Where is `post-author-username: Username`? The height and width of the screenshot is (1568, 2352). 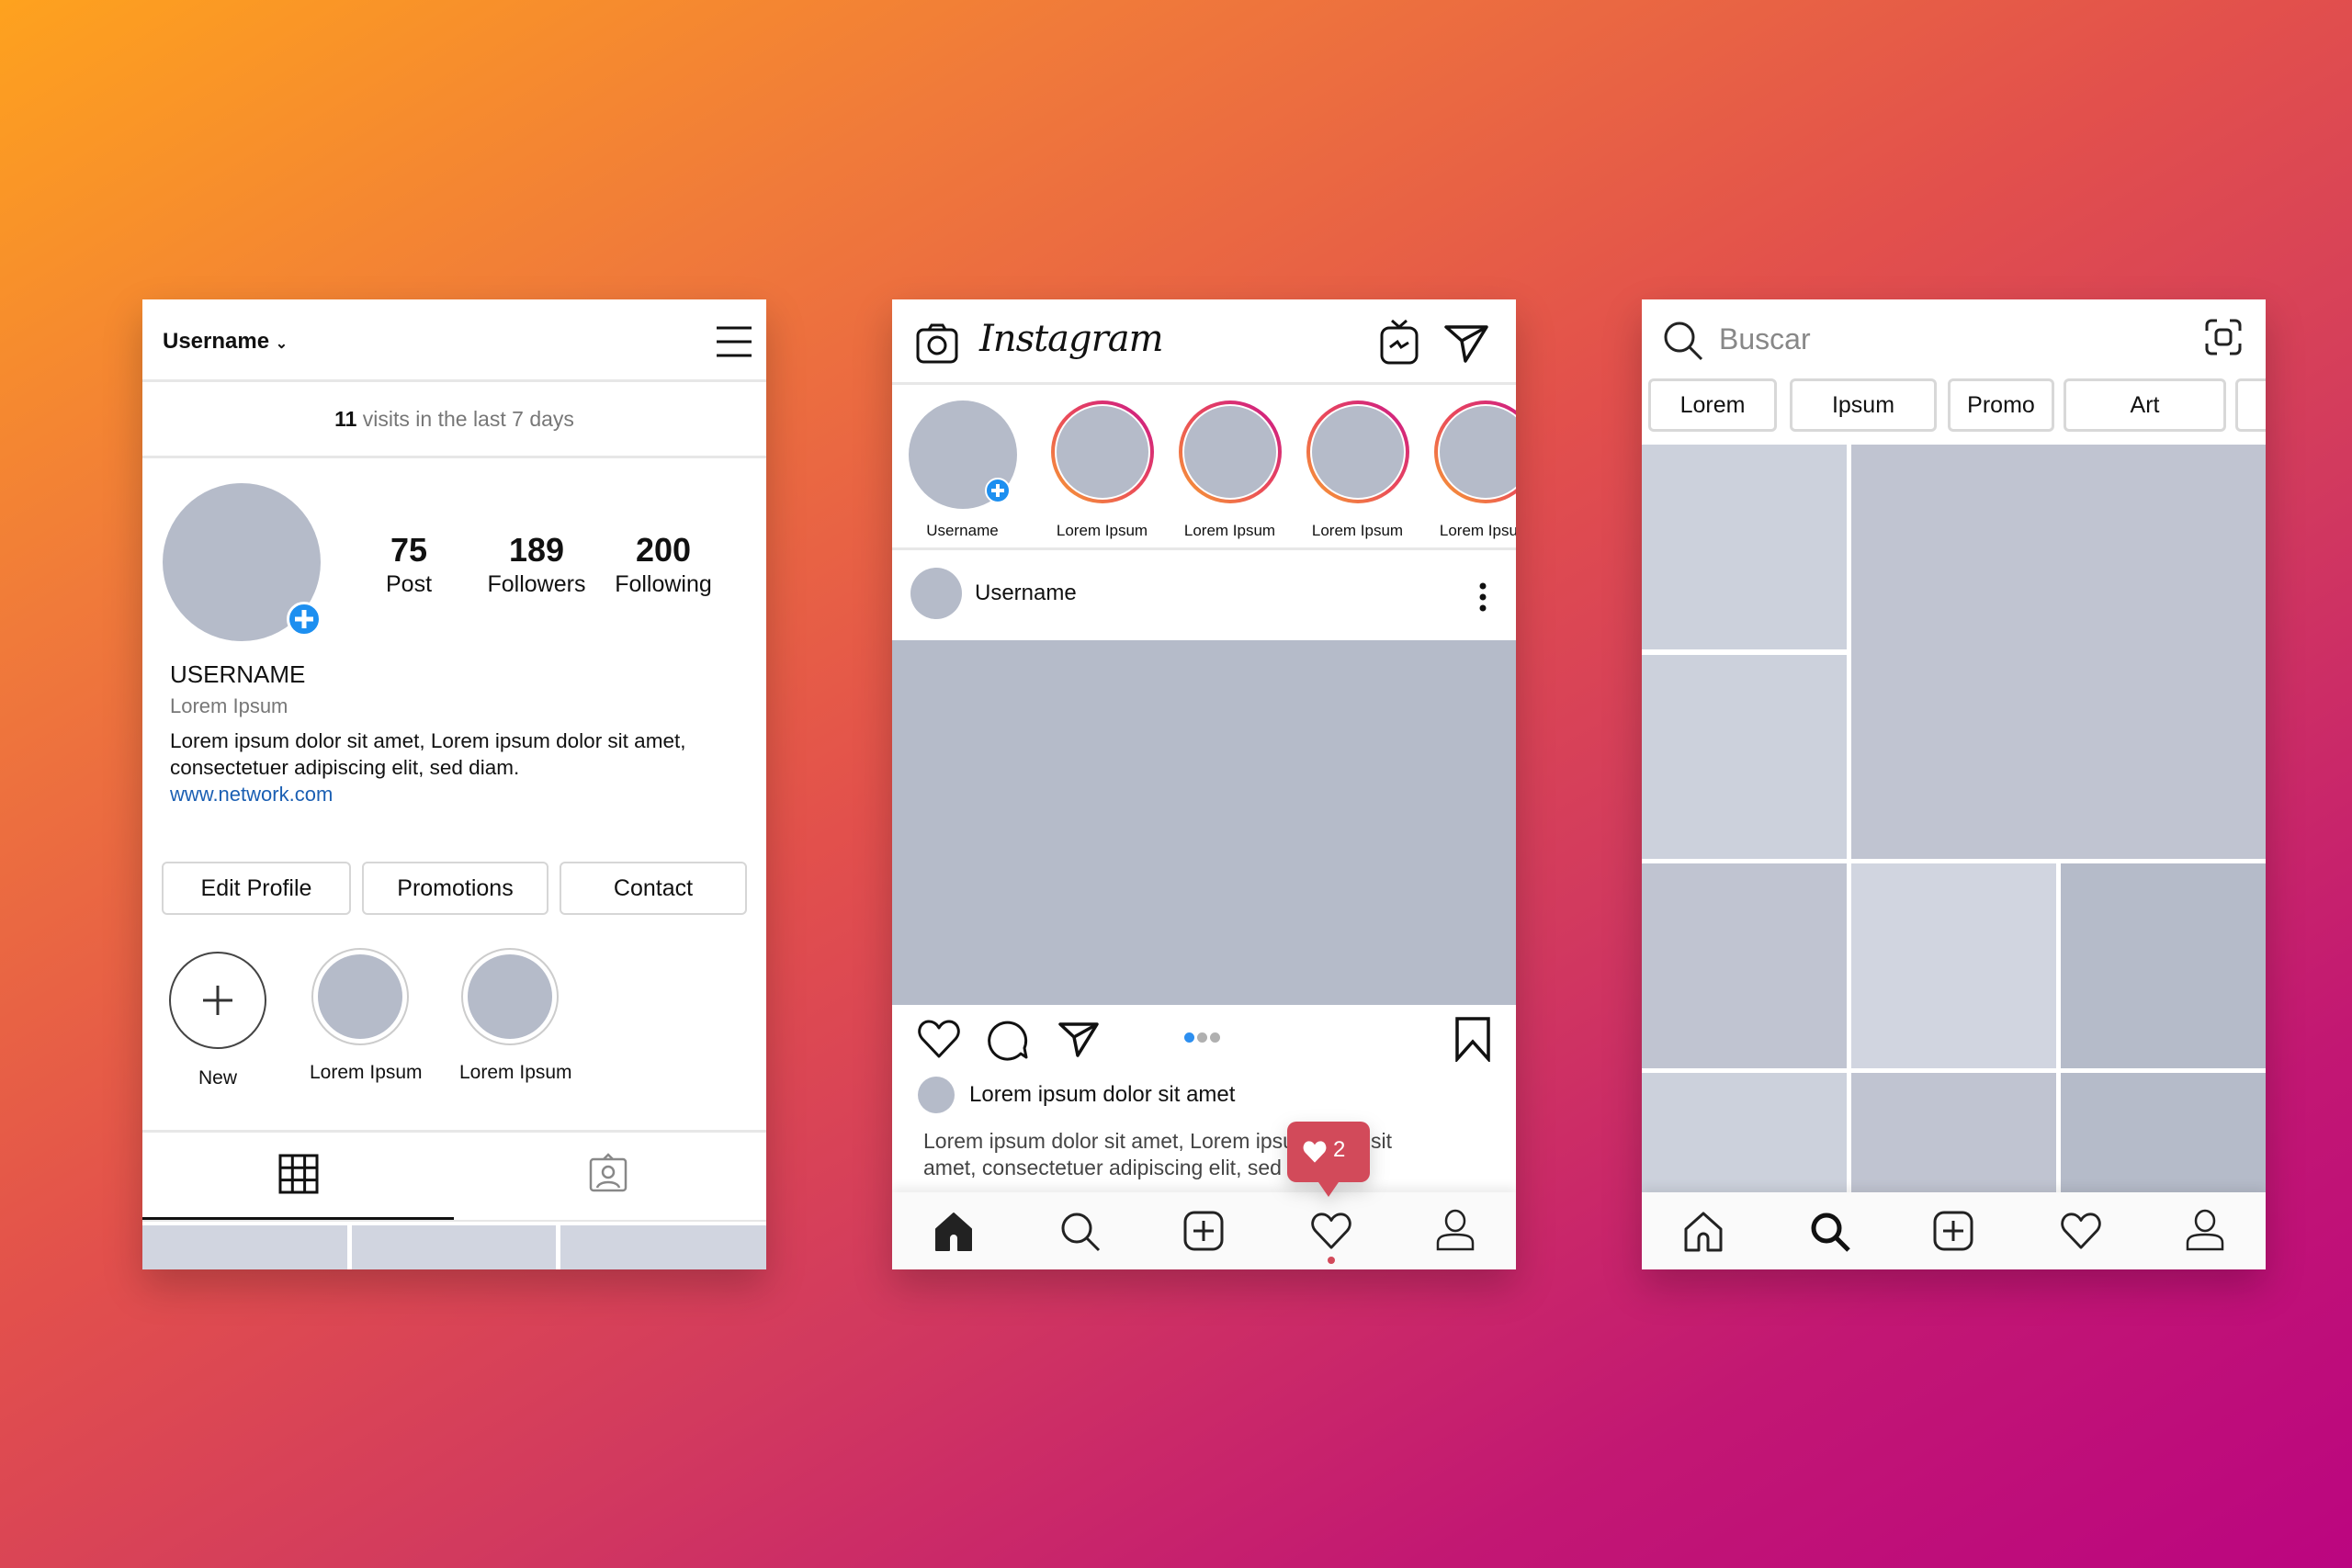
post-author-username: Username is located at coordinates (1026, 593).